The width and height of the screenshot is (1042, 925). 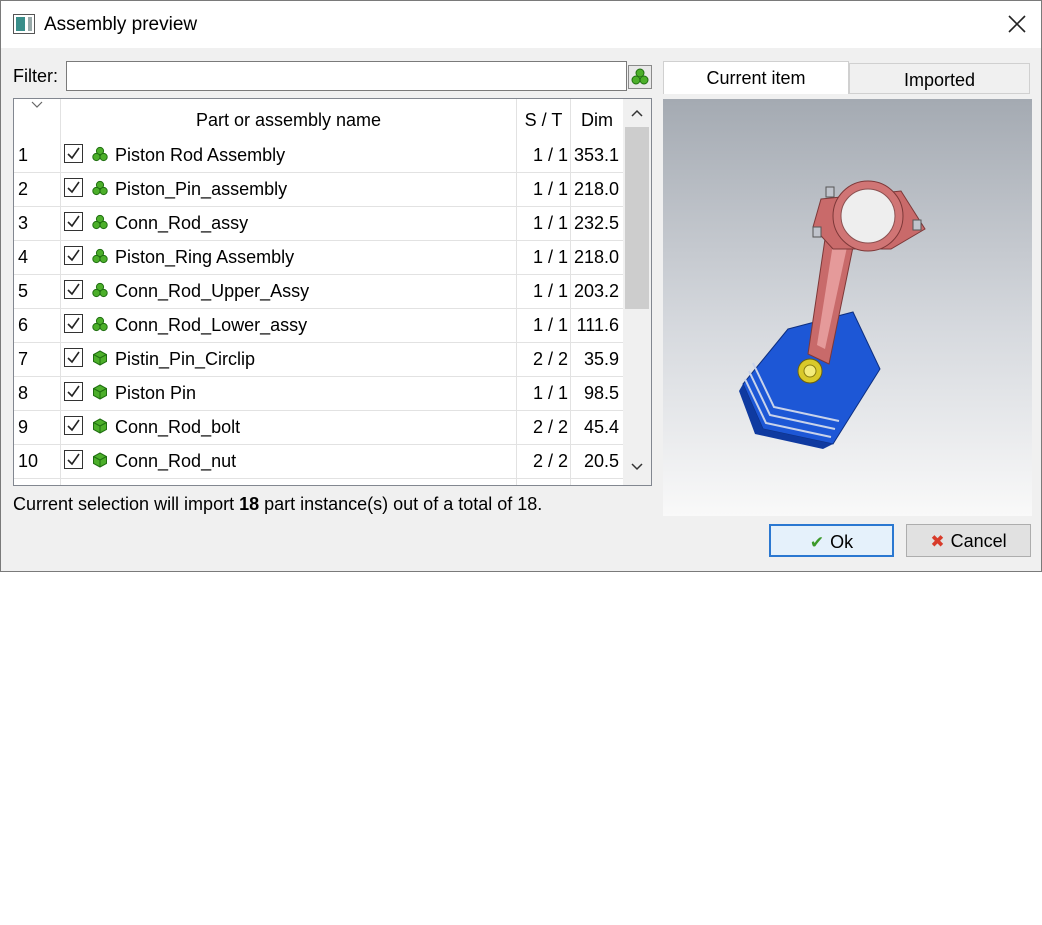 What do you see at coordinates (596, 223) in the screenshot?
I see `row-dim: 232.5` at bounding box center [596, 223].